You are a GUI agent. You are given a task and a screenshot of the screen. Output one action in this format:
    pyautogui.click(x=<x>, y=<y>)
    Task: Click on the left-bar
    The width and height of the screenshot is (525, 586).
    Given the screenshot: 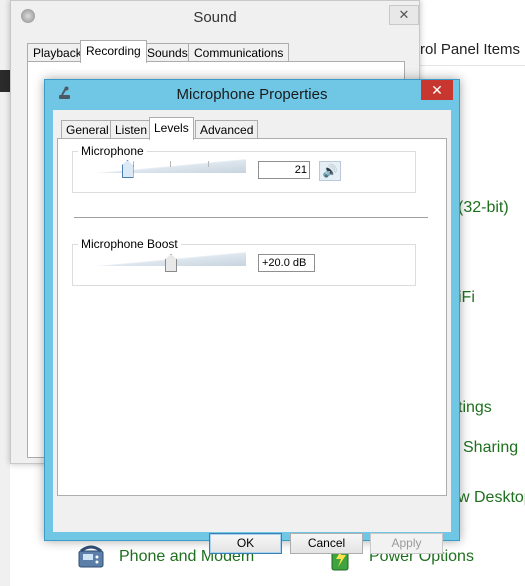 What is the action you would take?
    pyautogui.click(x=5, y=81)
    